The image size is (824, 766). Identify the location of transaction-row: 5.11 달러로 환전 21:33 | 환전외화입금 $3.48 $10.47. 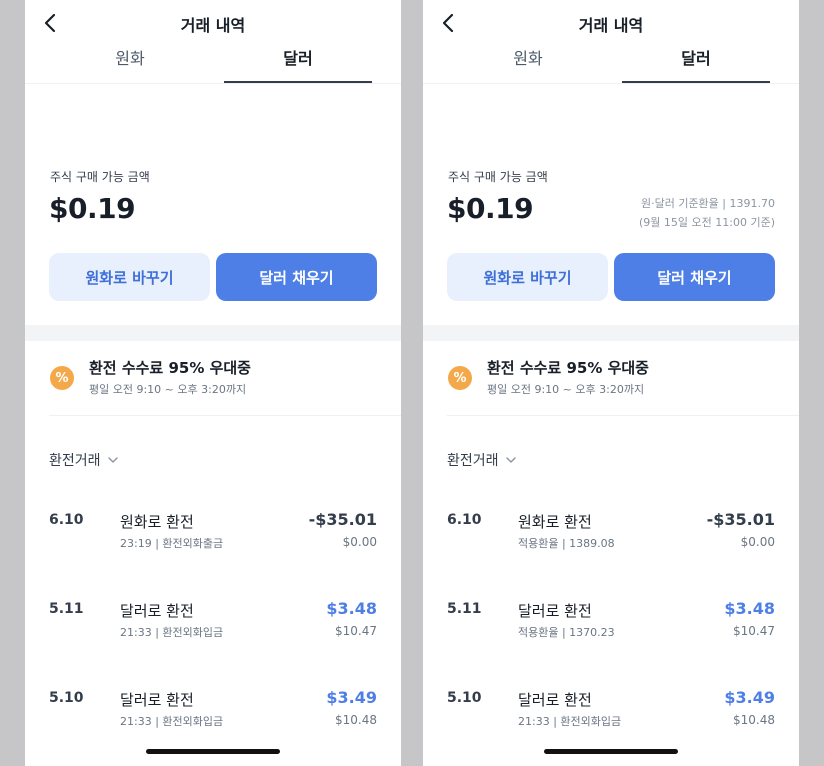
(213, 630).